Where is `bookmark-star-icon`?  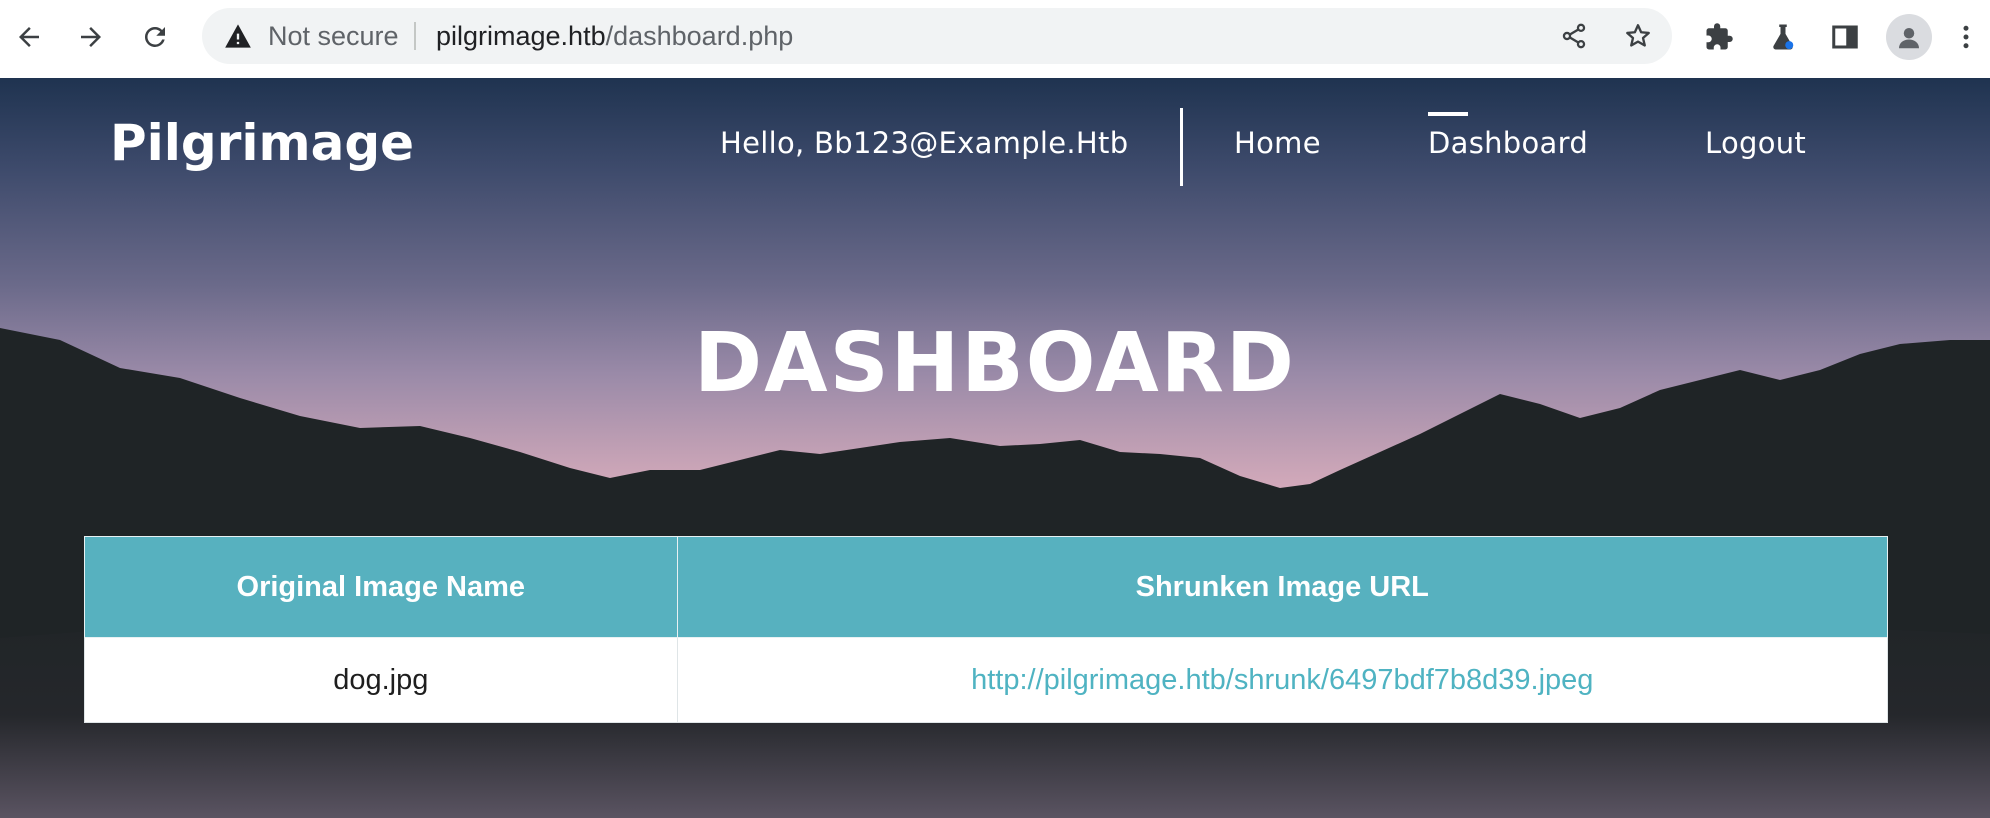
bookmark-star-icon is located at coordinates (1638, 35).